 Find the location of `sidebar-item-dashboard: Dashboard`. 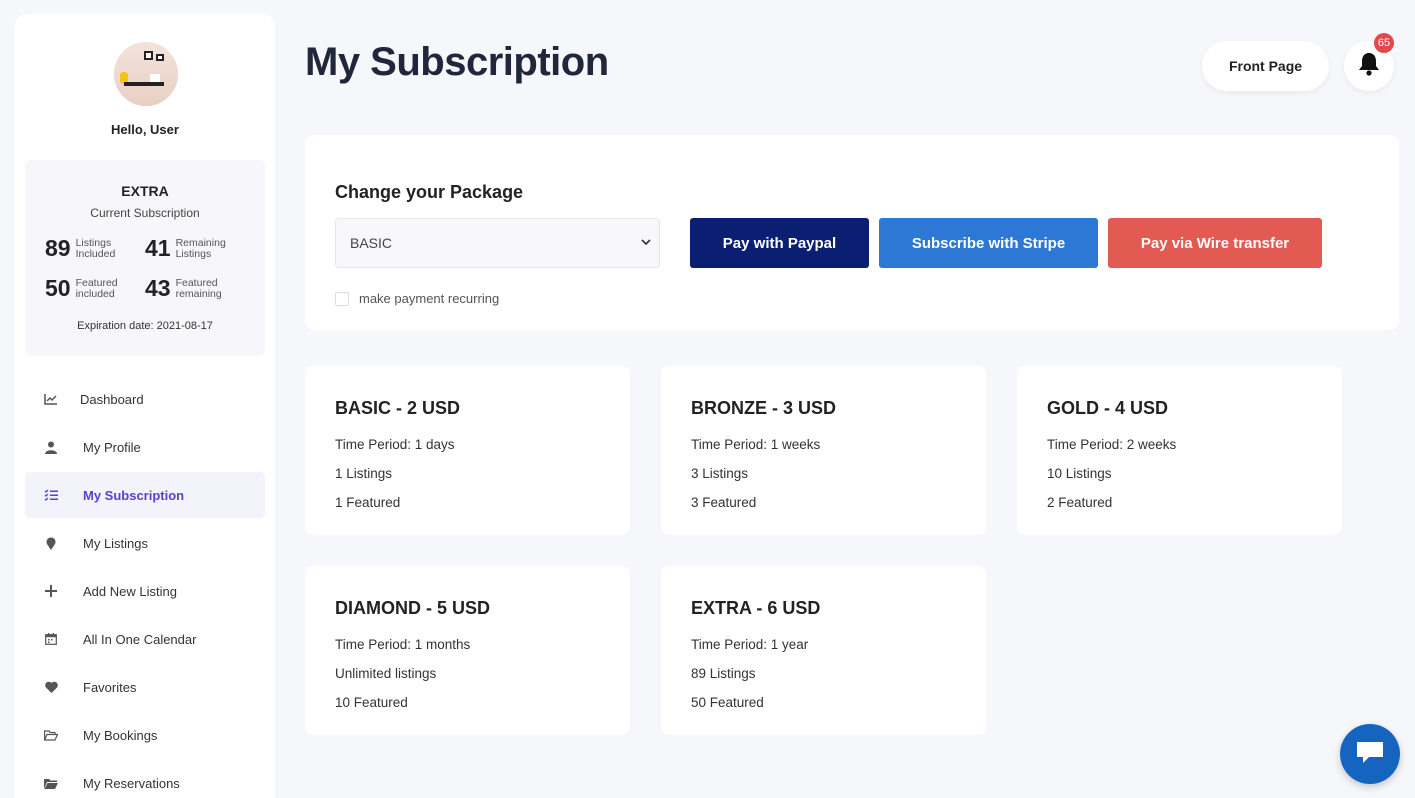

sidebar-item-dashboard: Dashboard is located at coordinates (145, 399).